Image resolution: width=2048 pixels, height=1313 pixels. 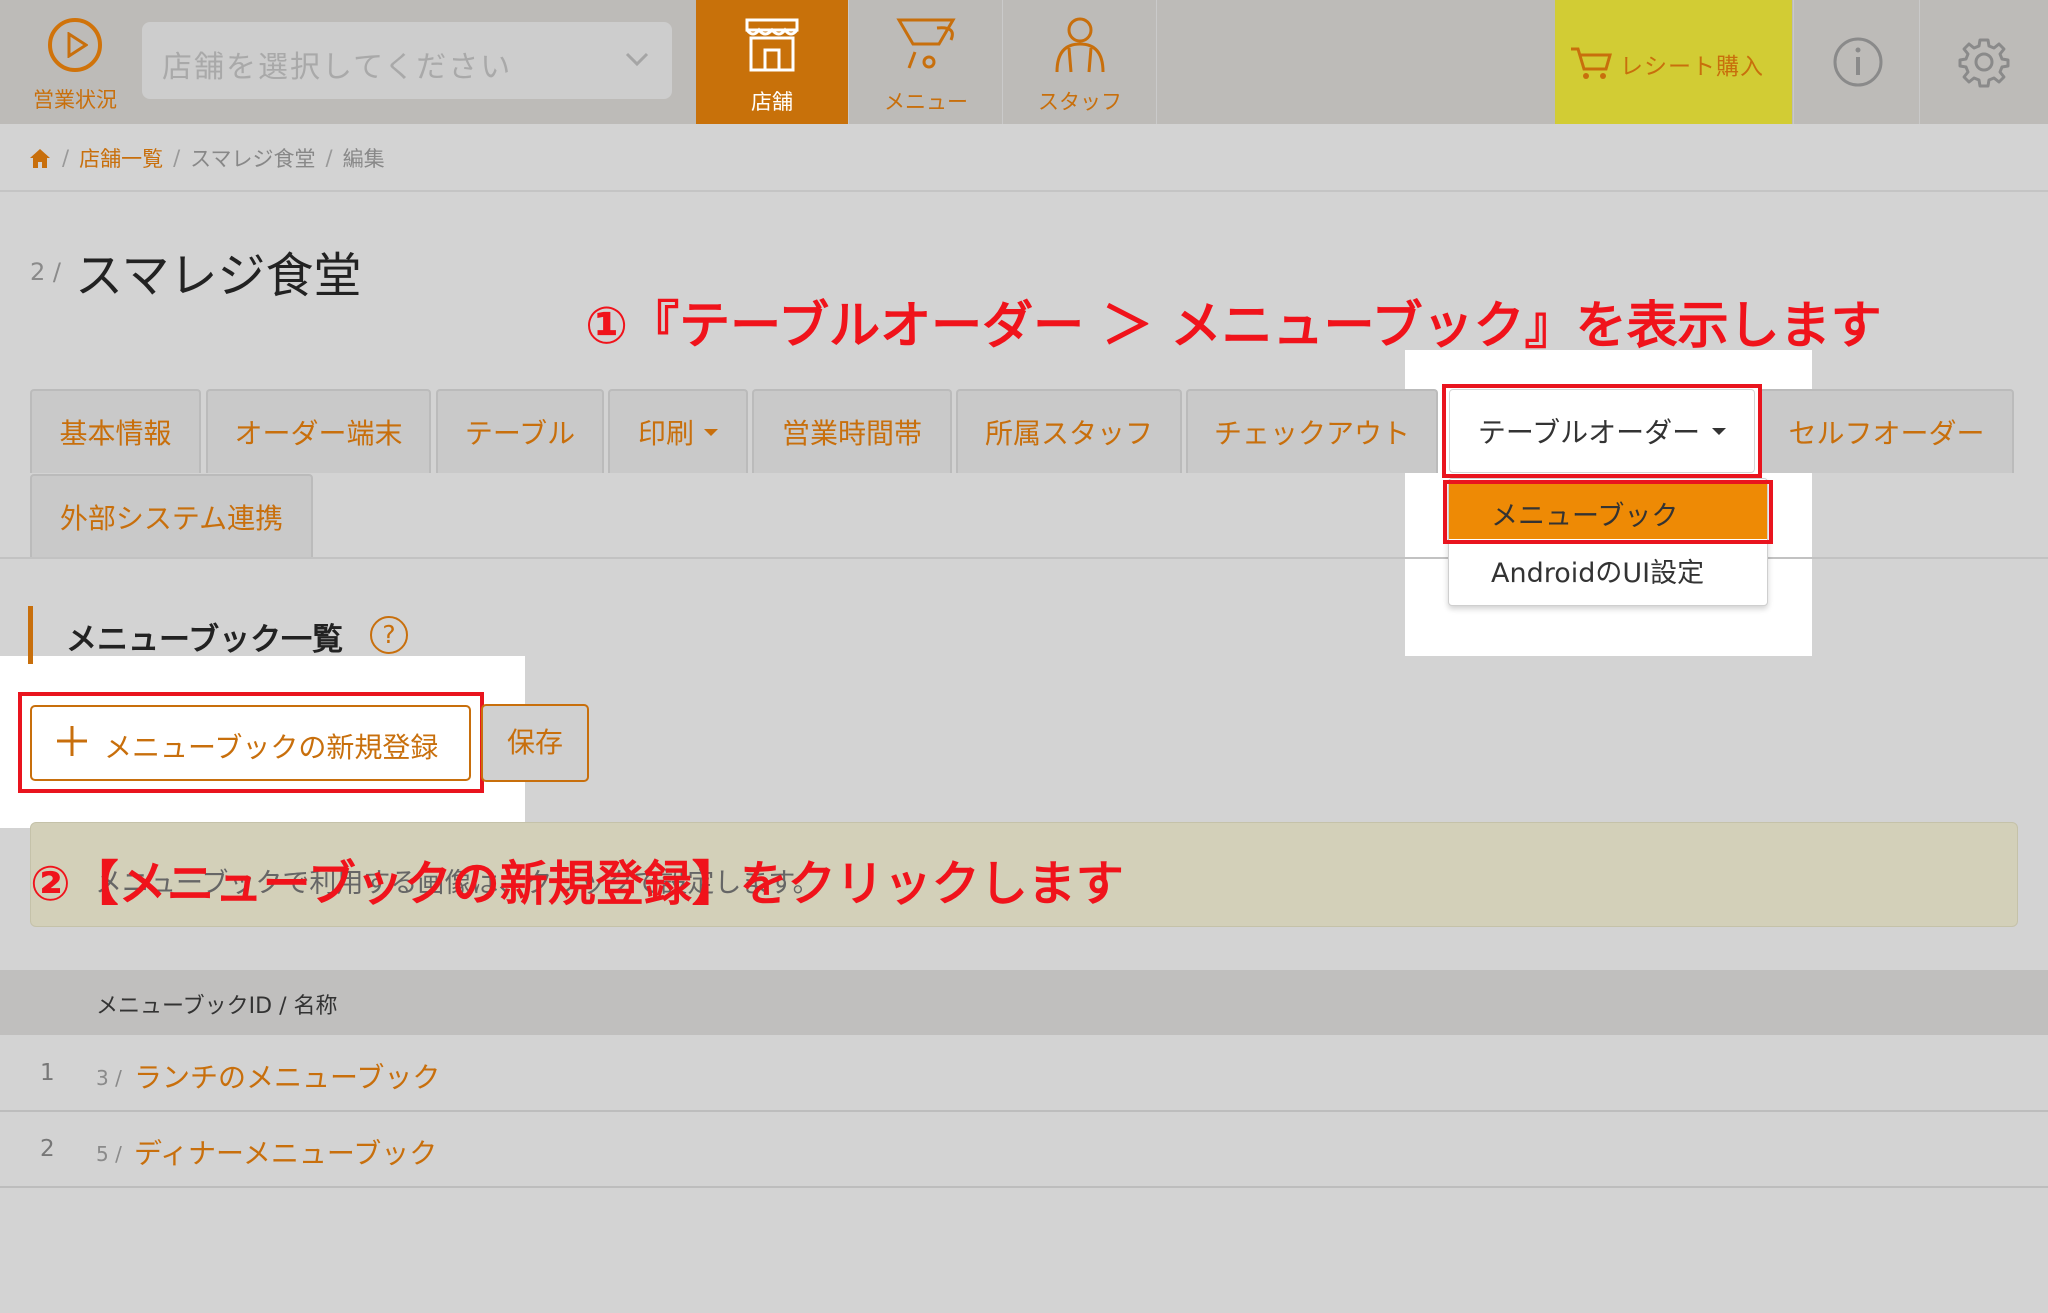 What do you see at coordinates (337, 67) in the screenshot?
I see `store-select-placeholder: 店舗を選択してください` at bounding box center [337, 67].